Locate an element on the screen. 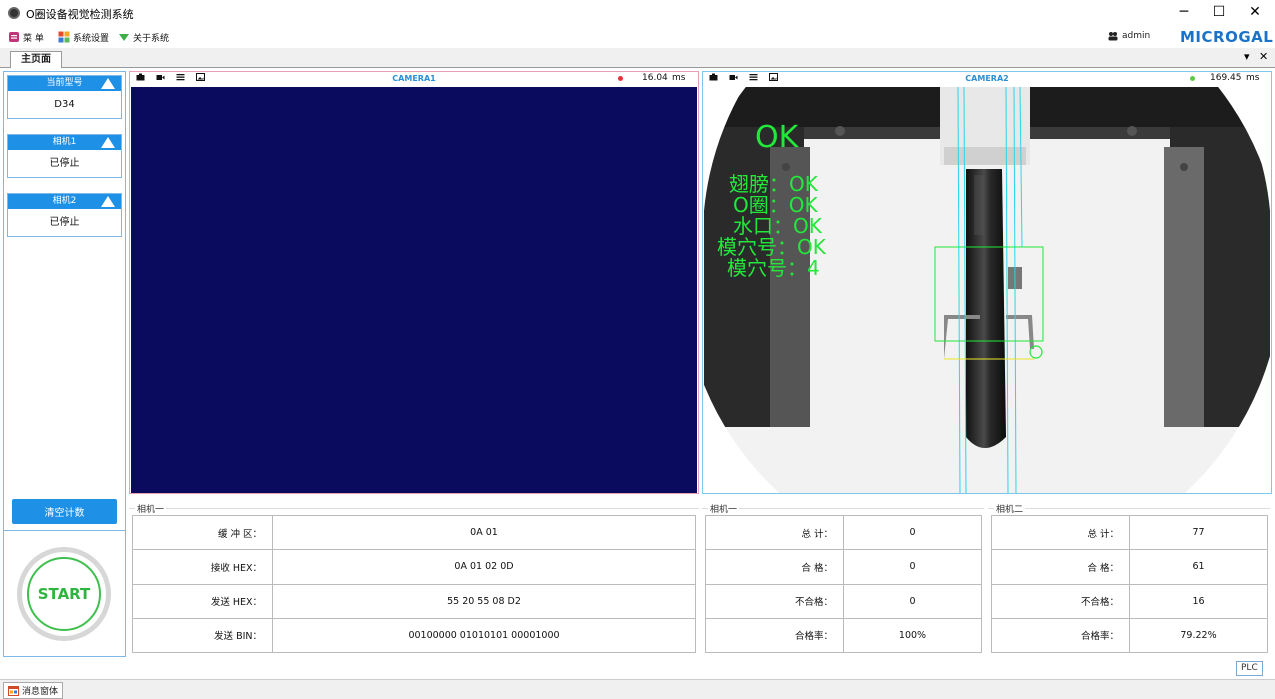 The image size is (1275, 699). stats-camera2-group: 相机二 总 计： 77 合 格： 61 不合格： 16 合格率： 79.22% is located at coordinates (1129, 580).